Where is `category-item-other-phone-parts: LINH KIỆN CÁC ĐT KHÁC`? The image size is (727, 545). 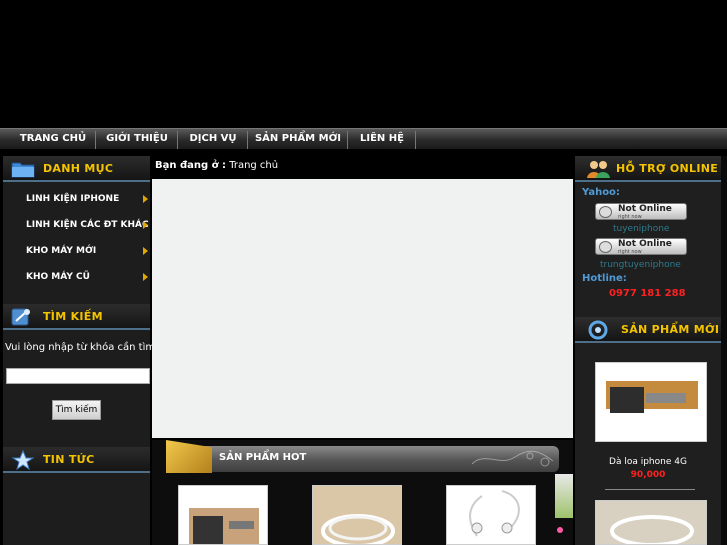
category-item-other-phone-parts: LINH KIỆN CÁC ĐT KHÁC is located at coordinates (76, 225).